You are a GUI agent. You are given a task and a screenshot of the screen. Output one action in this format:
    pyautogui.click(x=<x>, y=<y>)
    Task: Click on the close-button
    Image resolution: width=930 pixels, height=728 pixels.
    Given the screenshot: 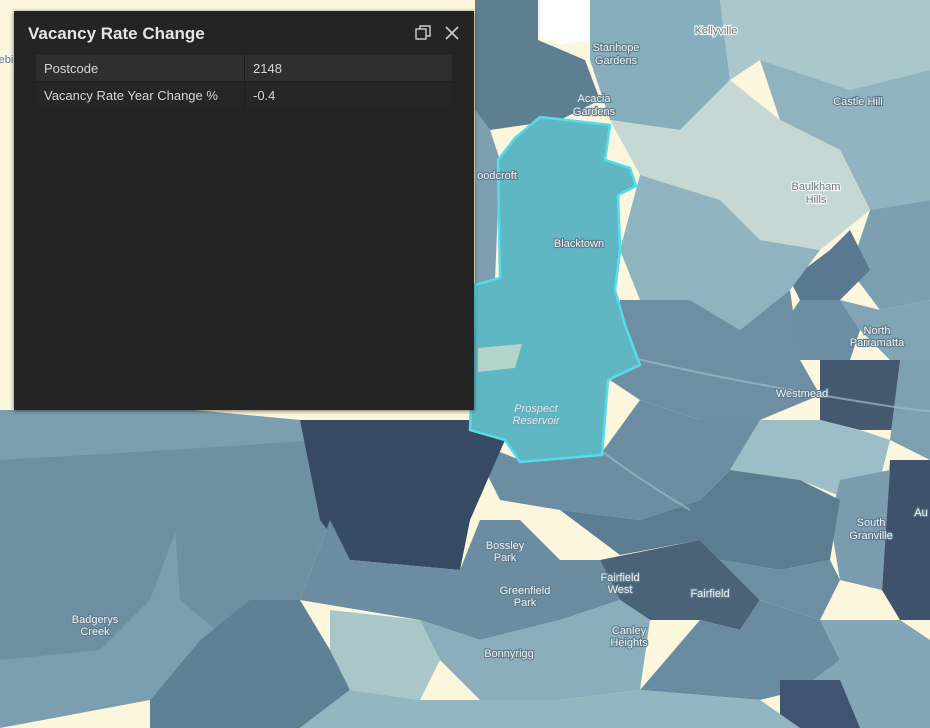 What is the action you would take?
    pyautogui.click(x=452, y=33)
    